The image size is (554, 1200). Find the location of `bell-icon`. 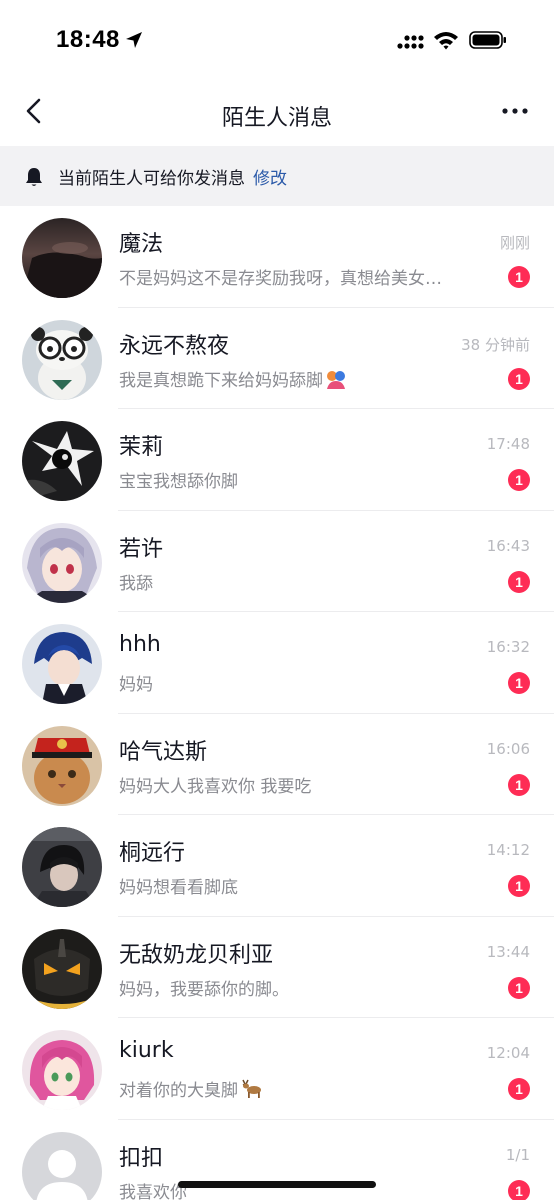

bell-icon is located at coordinates (34, 177).